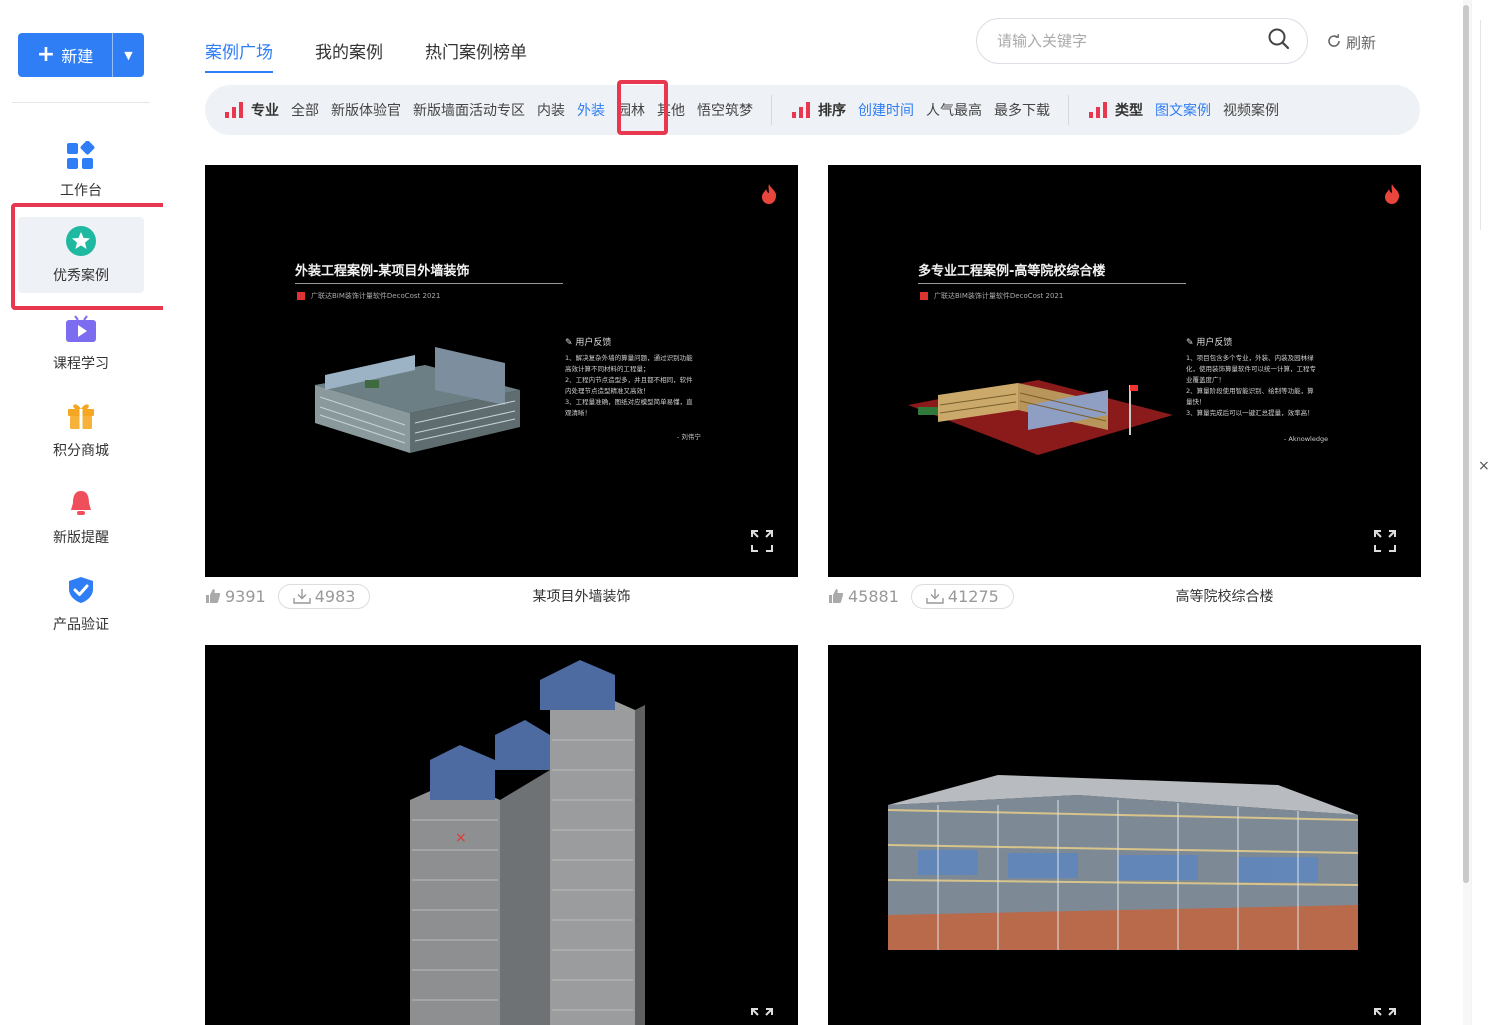 This screenshot has width=1490, height=1025. Describe the element at coordinates (81, 625) in the screenshot. I see `sidebar-item-label: 产品验证` at that location.